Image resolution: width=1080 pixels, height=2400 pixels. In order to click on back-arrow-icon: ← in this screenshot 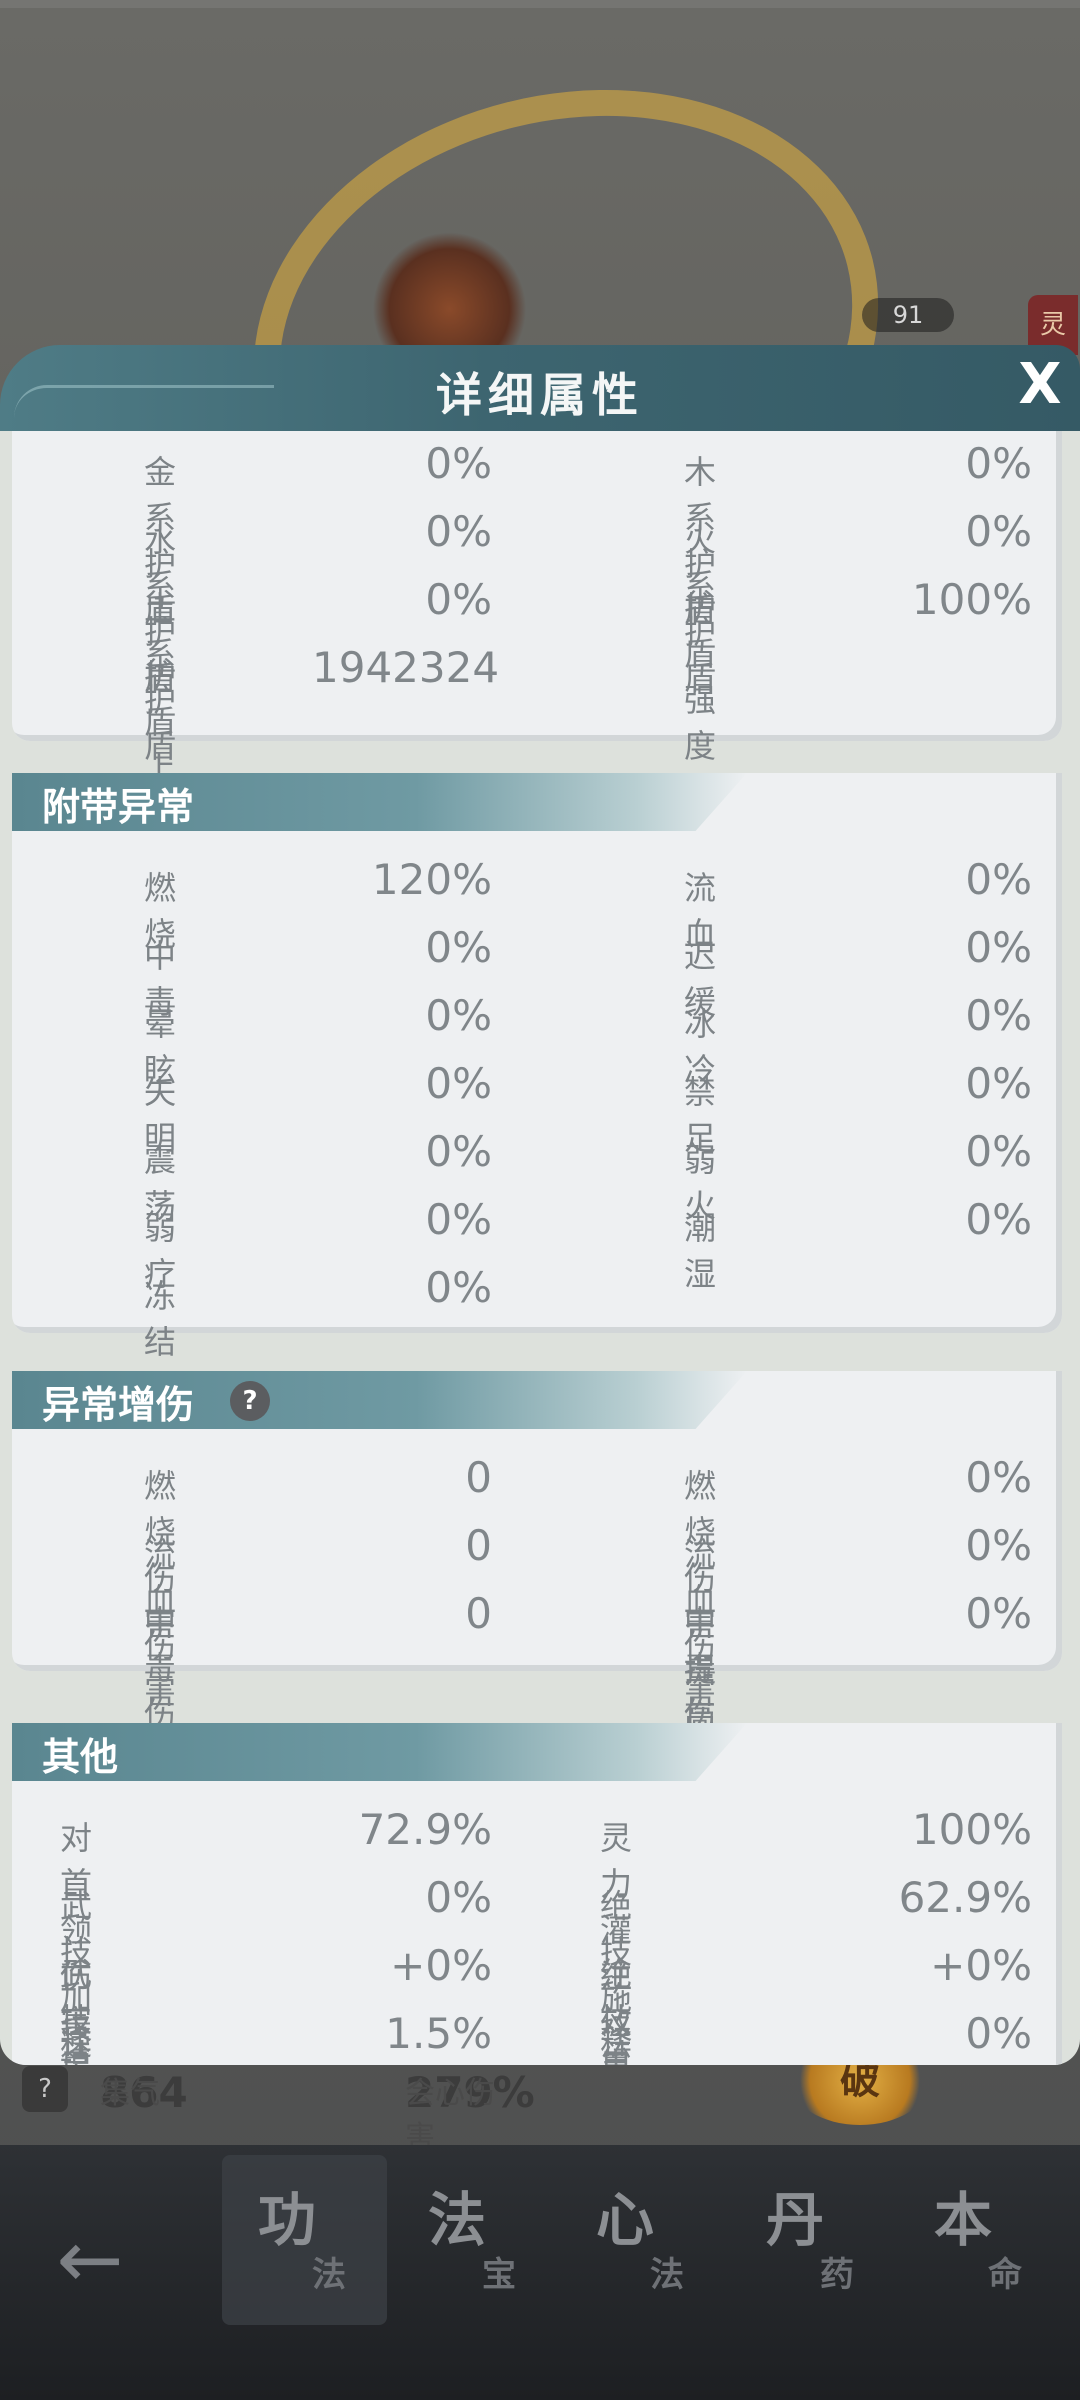, I will do `click(90, 2260)`.